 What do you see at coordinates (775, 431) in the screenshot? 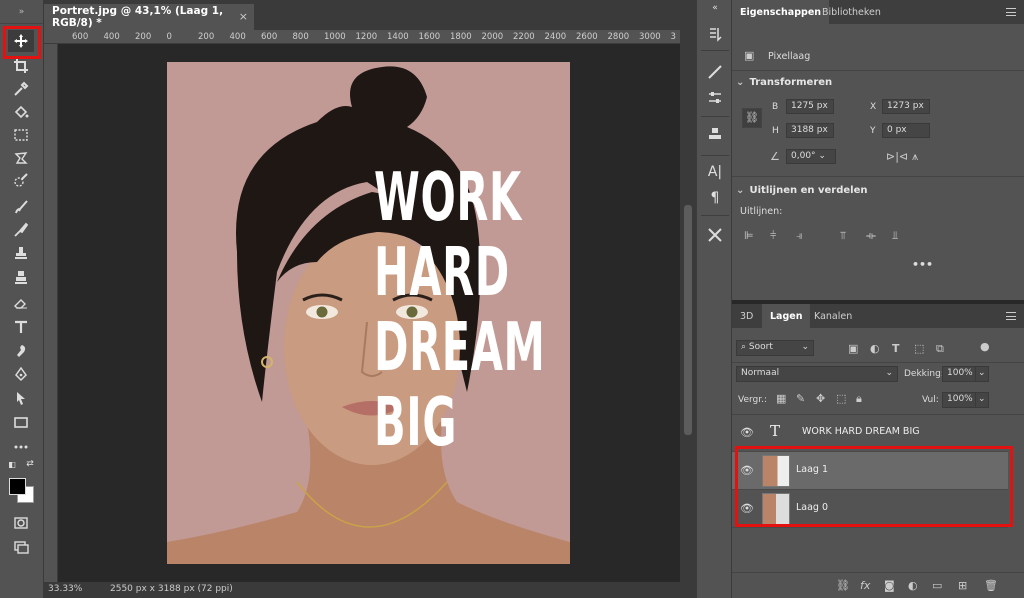
I see `type-layer-icon: T` at bounding box center [775, 431].